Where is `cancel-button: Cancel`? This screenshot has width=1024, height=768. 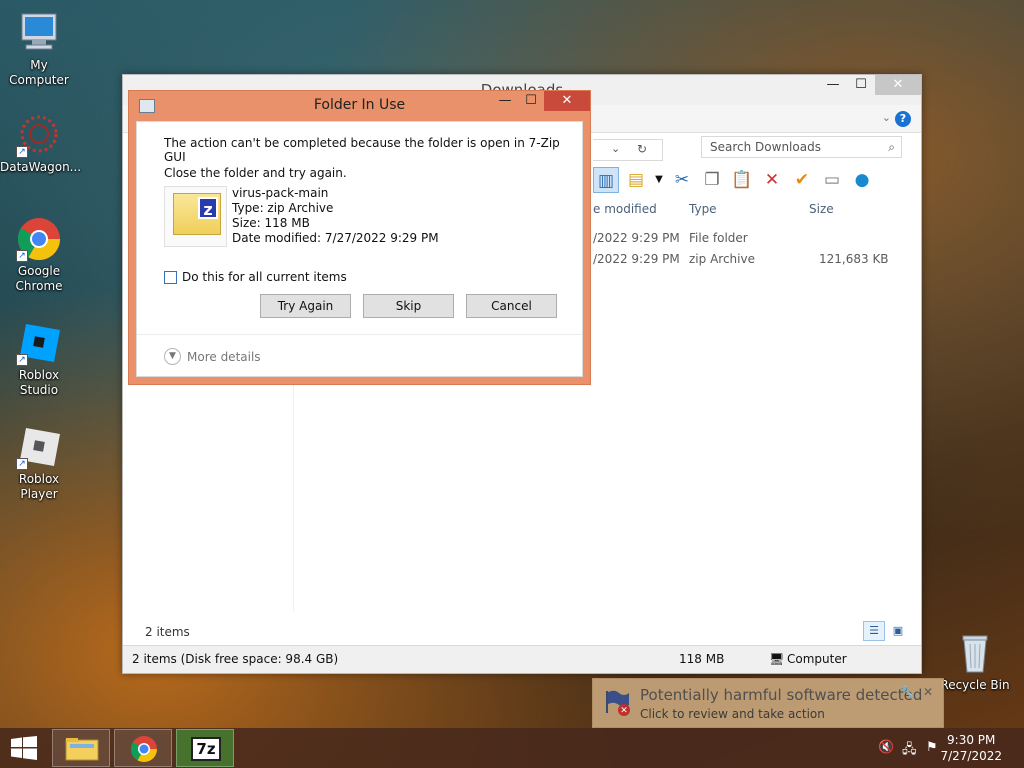
cancel-button: Cancel is located at coordinates (511, 306).